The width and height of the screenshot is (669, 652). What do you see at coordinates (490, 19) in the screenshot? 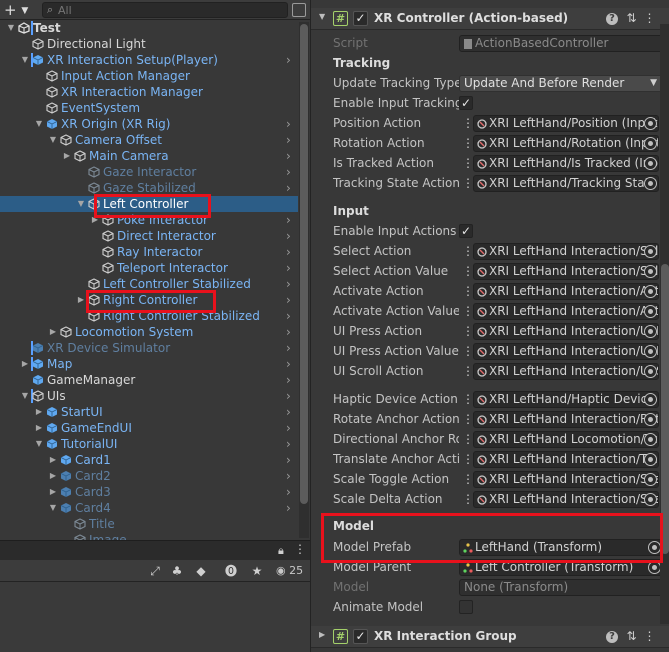
I see `component-header: ▼ # ✓ XR Controller (Action-based) ? ⇅ ⋮` at bounding box center [490, 19].